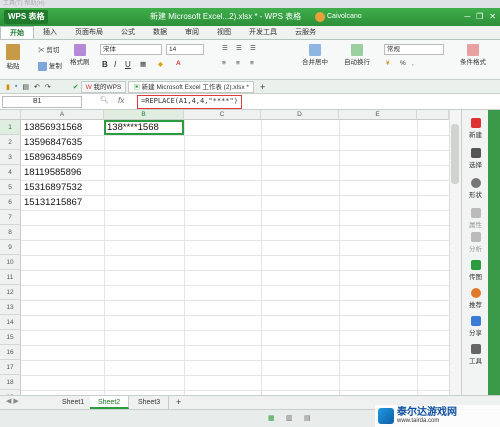  Describe the element at coordinates (252, 63) in the screenshot. I see `align-right-icon: ≡` at that location.